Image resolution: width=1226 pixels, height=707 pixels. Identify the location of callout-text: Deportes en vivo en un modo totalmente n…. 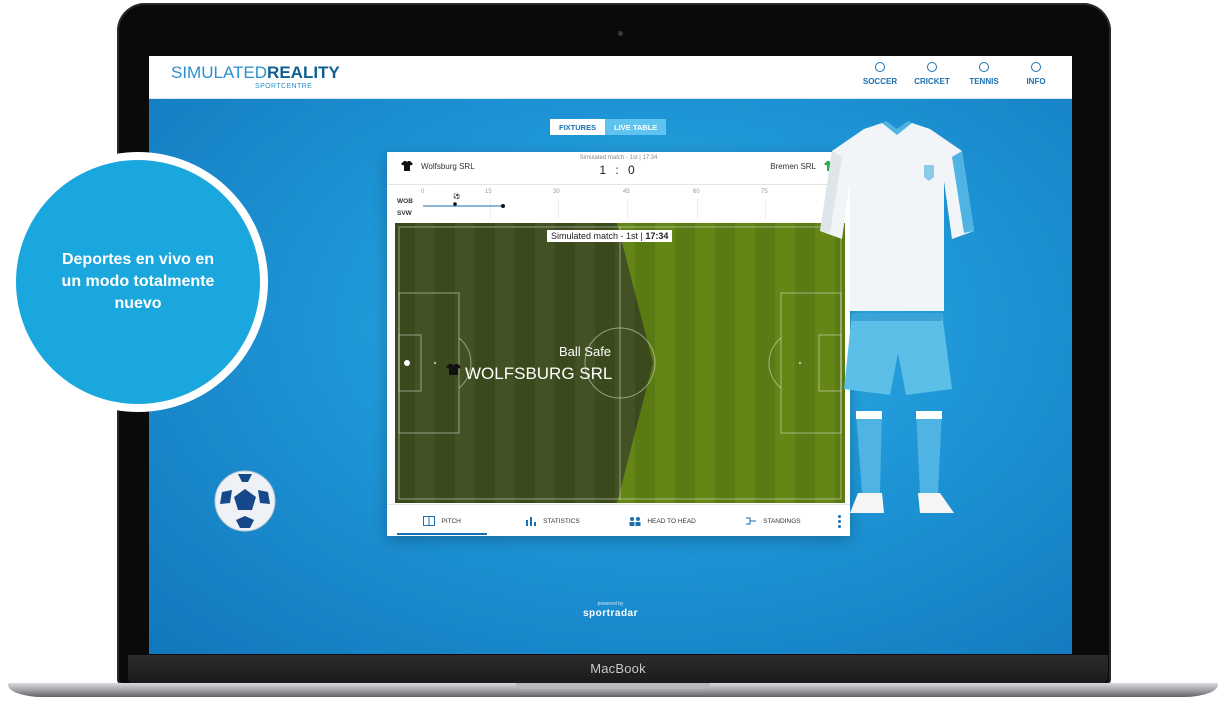
(138, 281).